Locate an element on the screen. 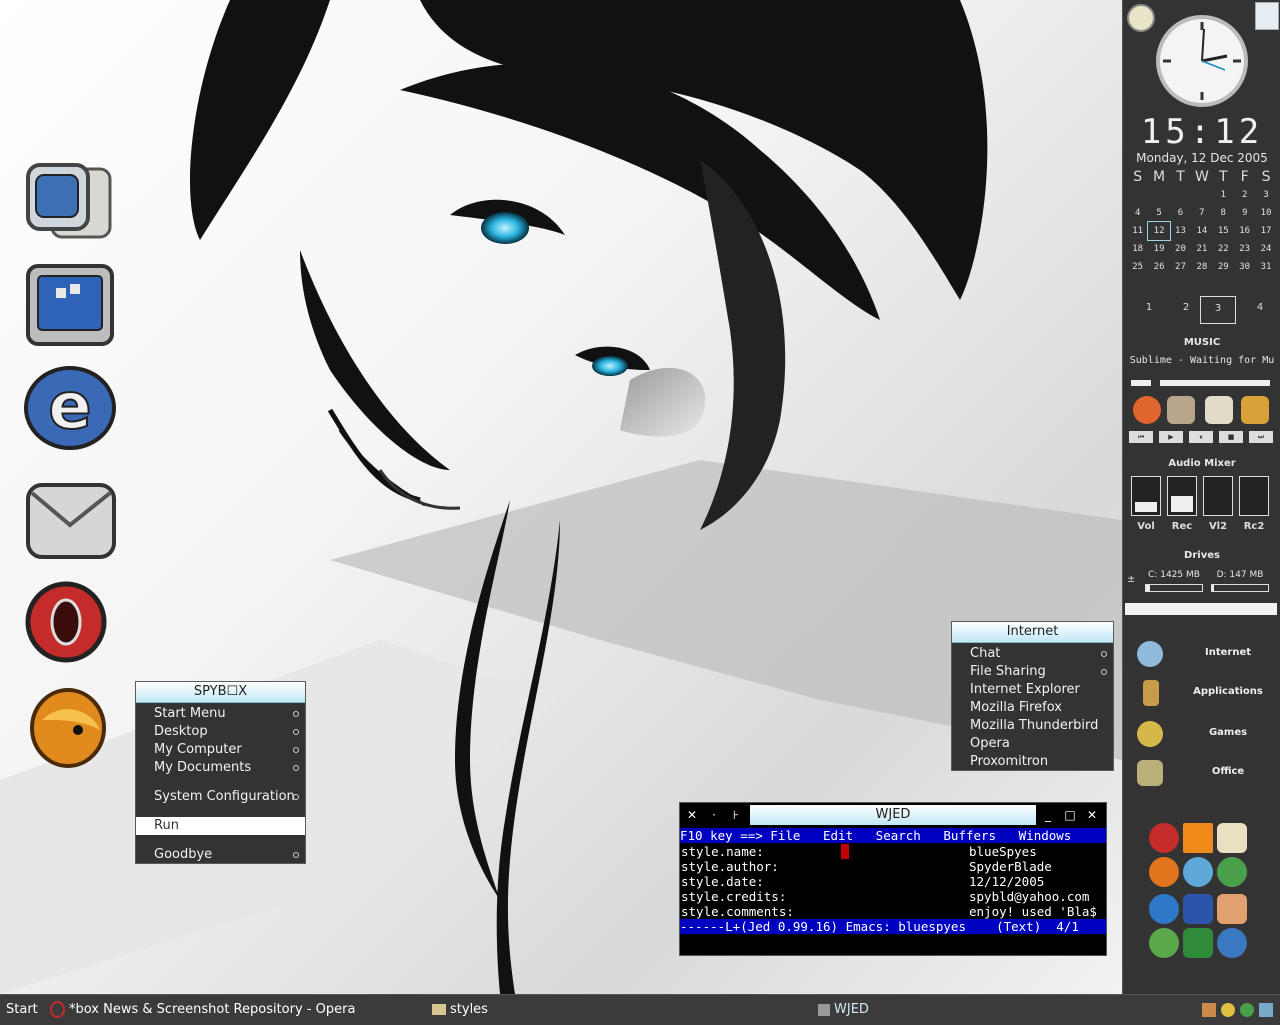  desktop-shortcut-icon is located at coordinates (70, 306).